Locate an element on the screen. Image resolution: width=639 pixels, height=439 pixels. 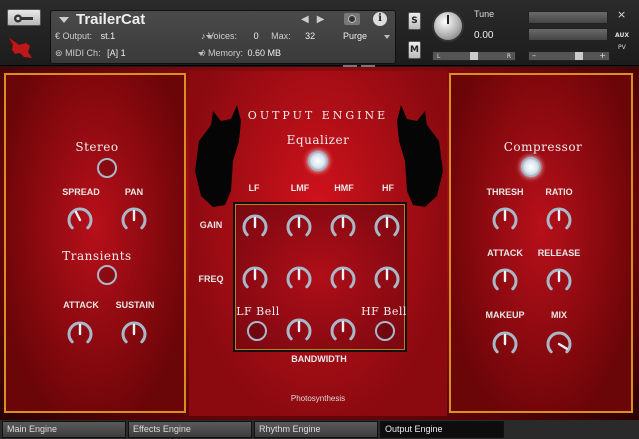
hf-freq-knob is located at coordinates (387, 279).